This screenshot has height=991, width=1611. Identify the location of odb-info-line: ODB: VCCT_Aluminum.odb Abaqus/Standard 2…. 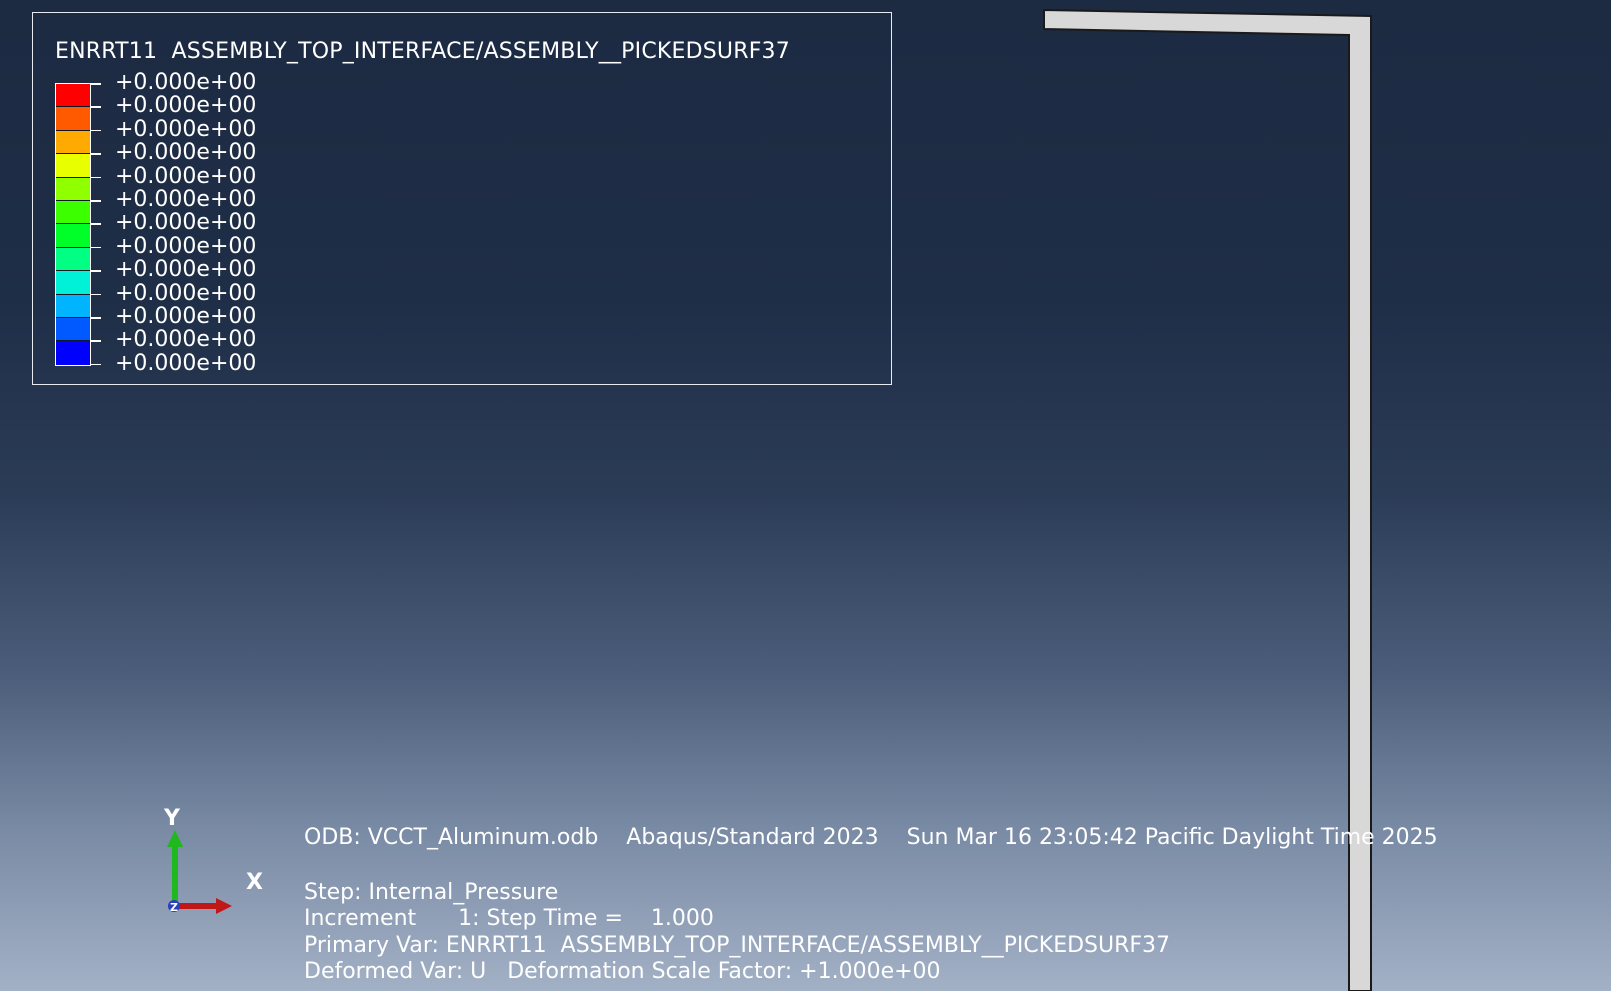
(871, 837).